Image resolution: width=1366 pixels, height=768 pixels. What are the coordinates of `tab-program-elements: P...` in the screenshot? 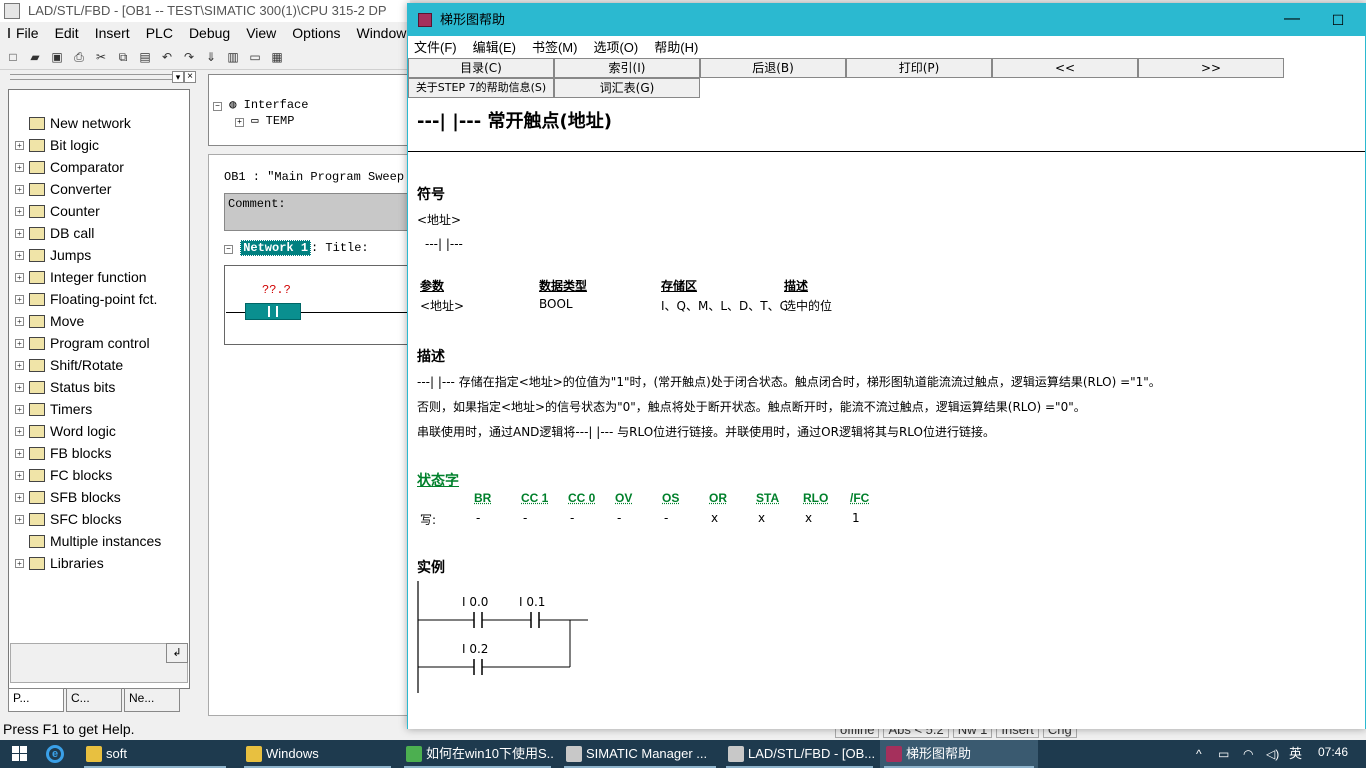 It's located at (36, 700).